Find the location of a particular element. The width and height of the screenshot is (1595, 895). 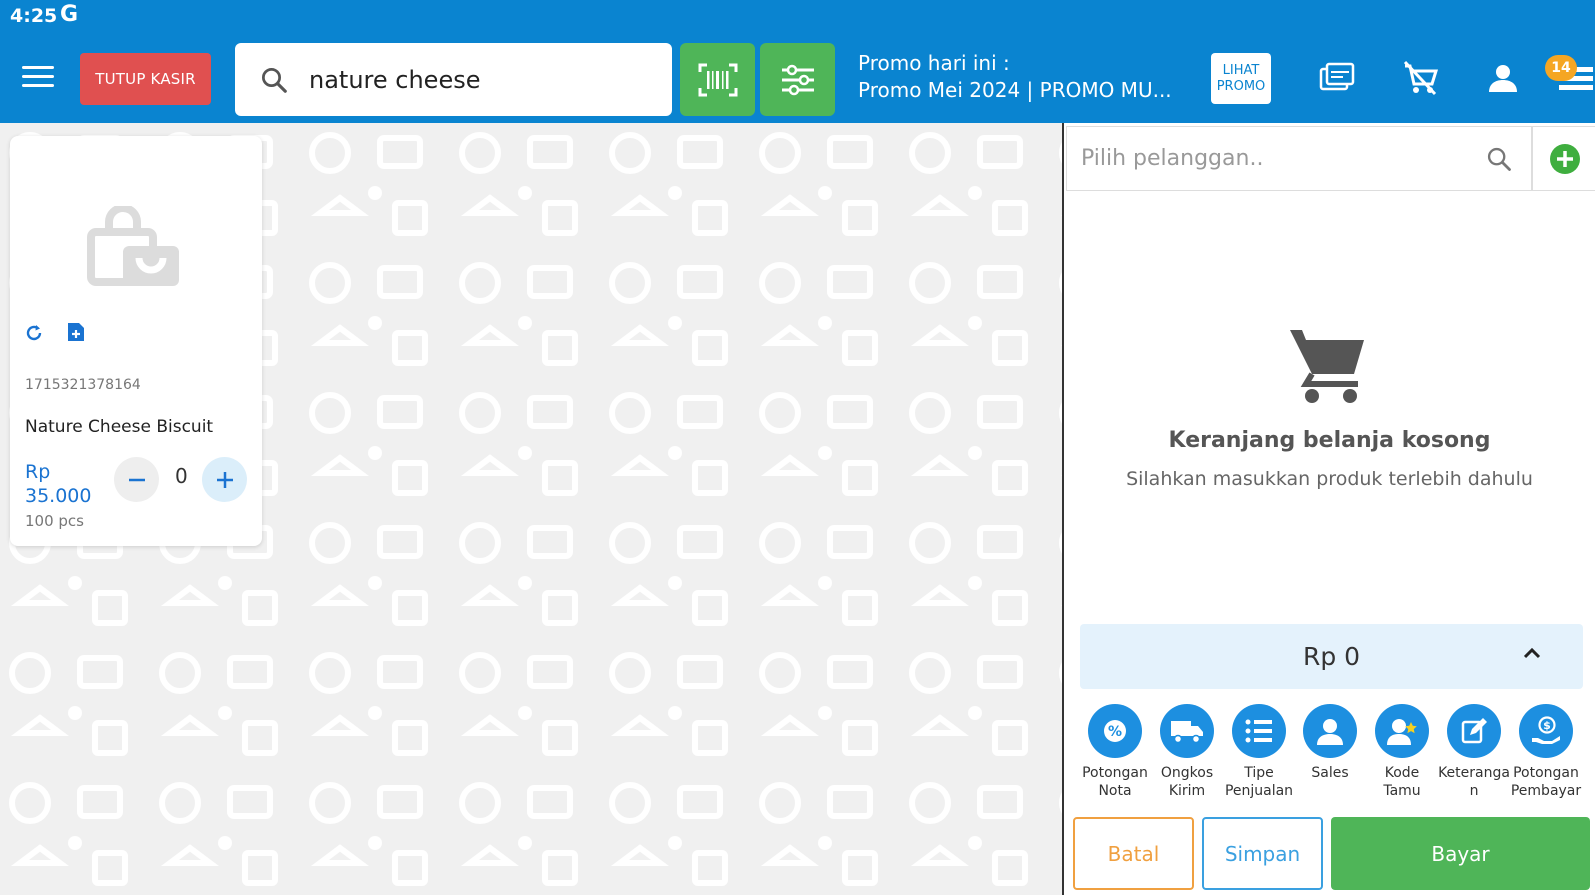

action-label-1: Keteranga is located at coordinates (1474, 773).